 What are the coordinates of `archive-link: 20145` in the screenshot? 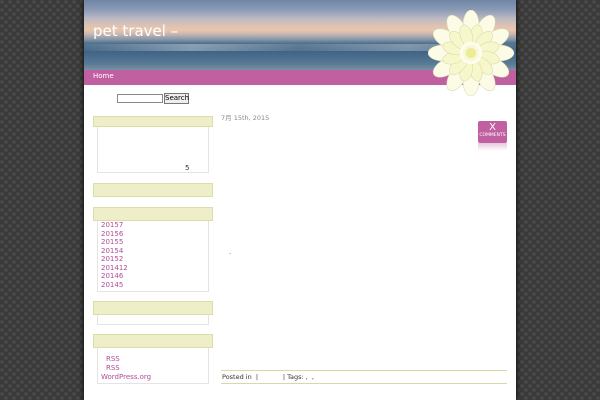 It's located at (112, 285).